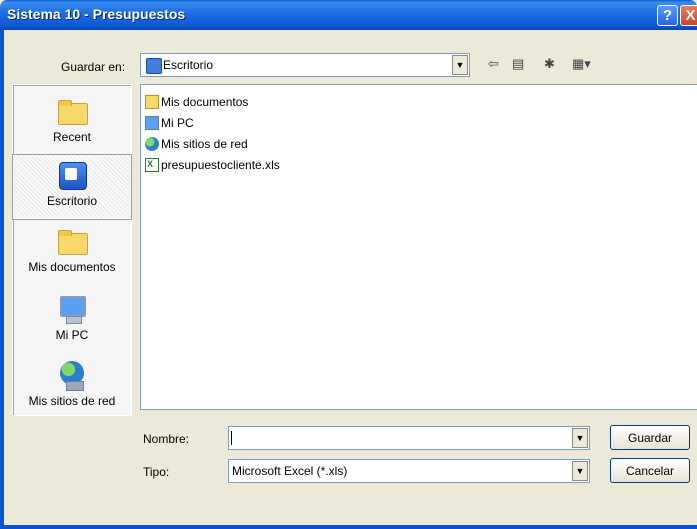 The width and height of the screenshot is (697, 529). What do you see at coordinates (650, 437) in the screenshot?
I see `save-button: Guardar` at bounding box center [650, 437].